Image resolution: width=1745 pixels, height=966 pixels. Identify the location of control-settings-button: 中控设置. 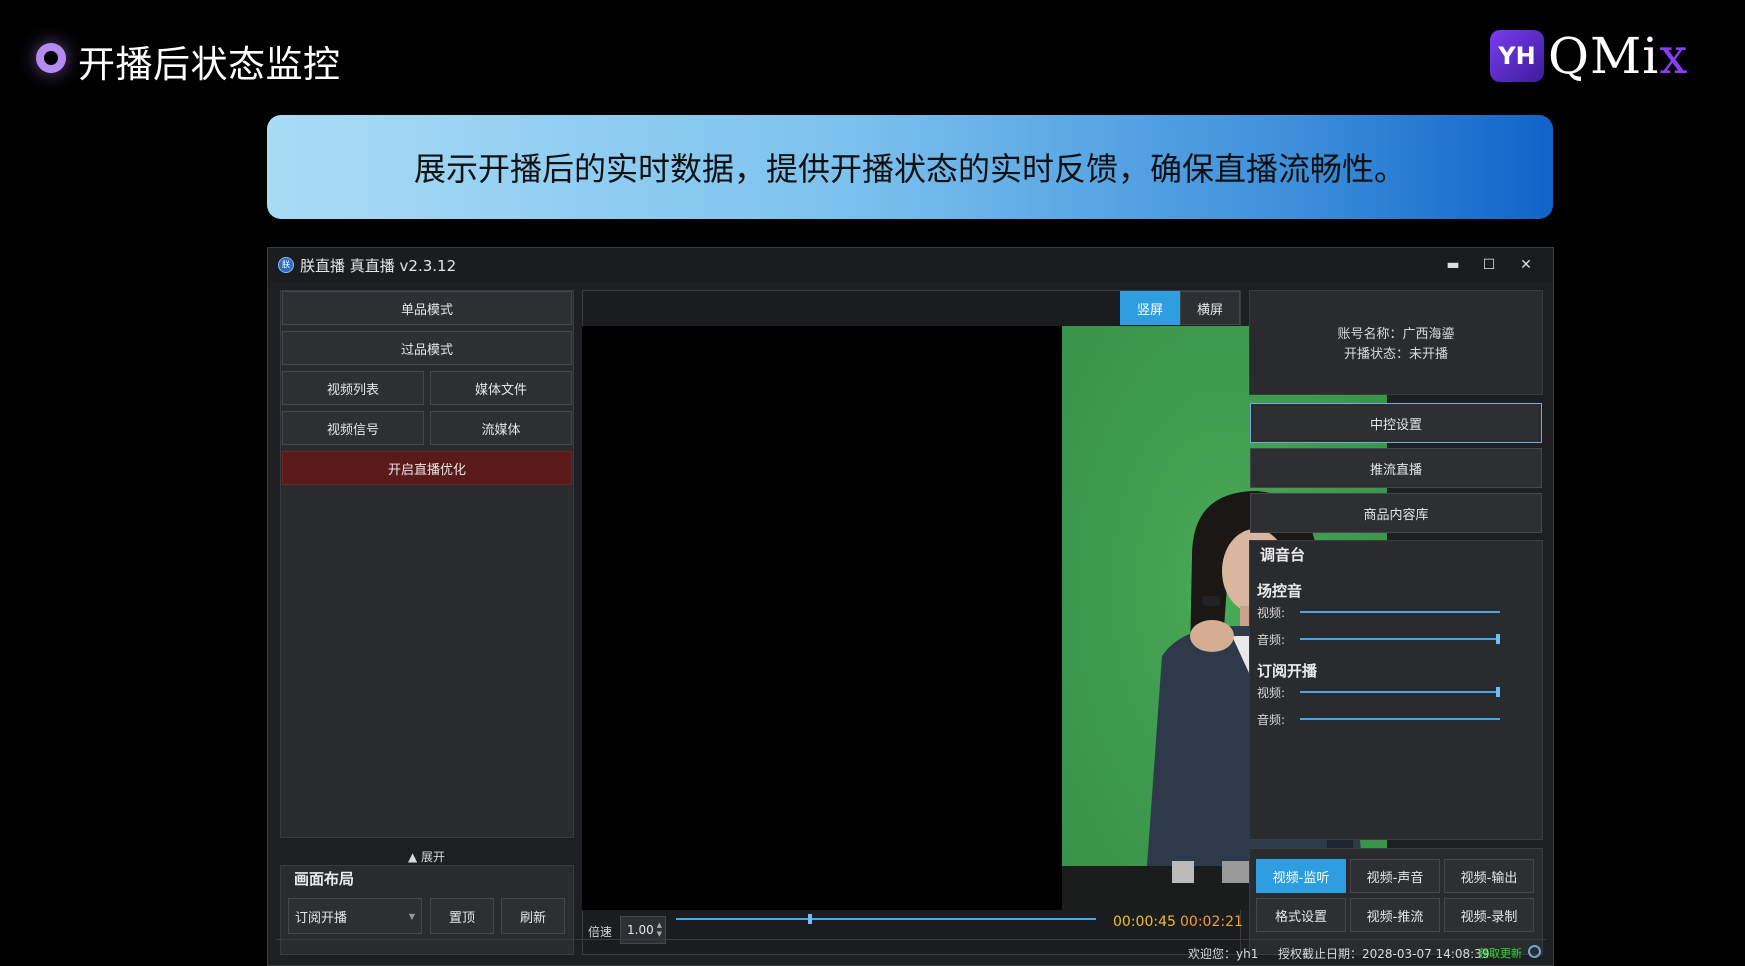
(1396, 423).